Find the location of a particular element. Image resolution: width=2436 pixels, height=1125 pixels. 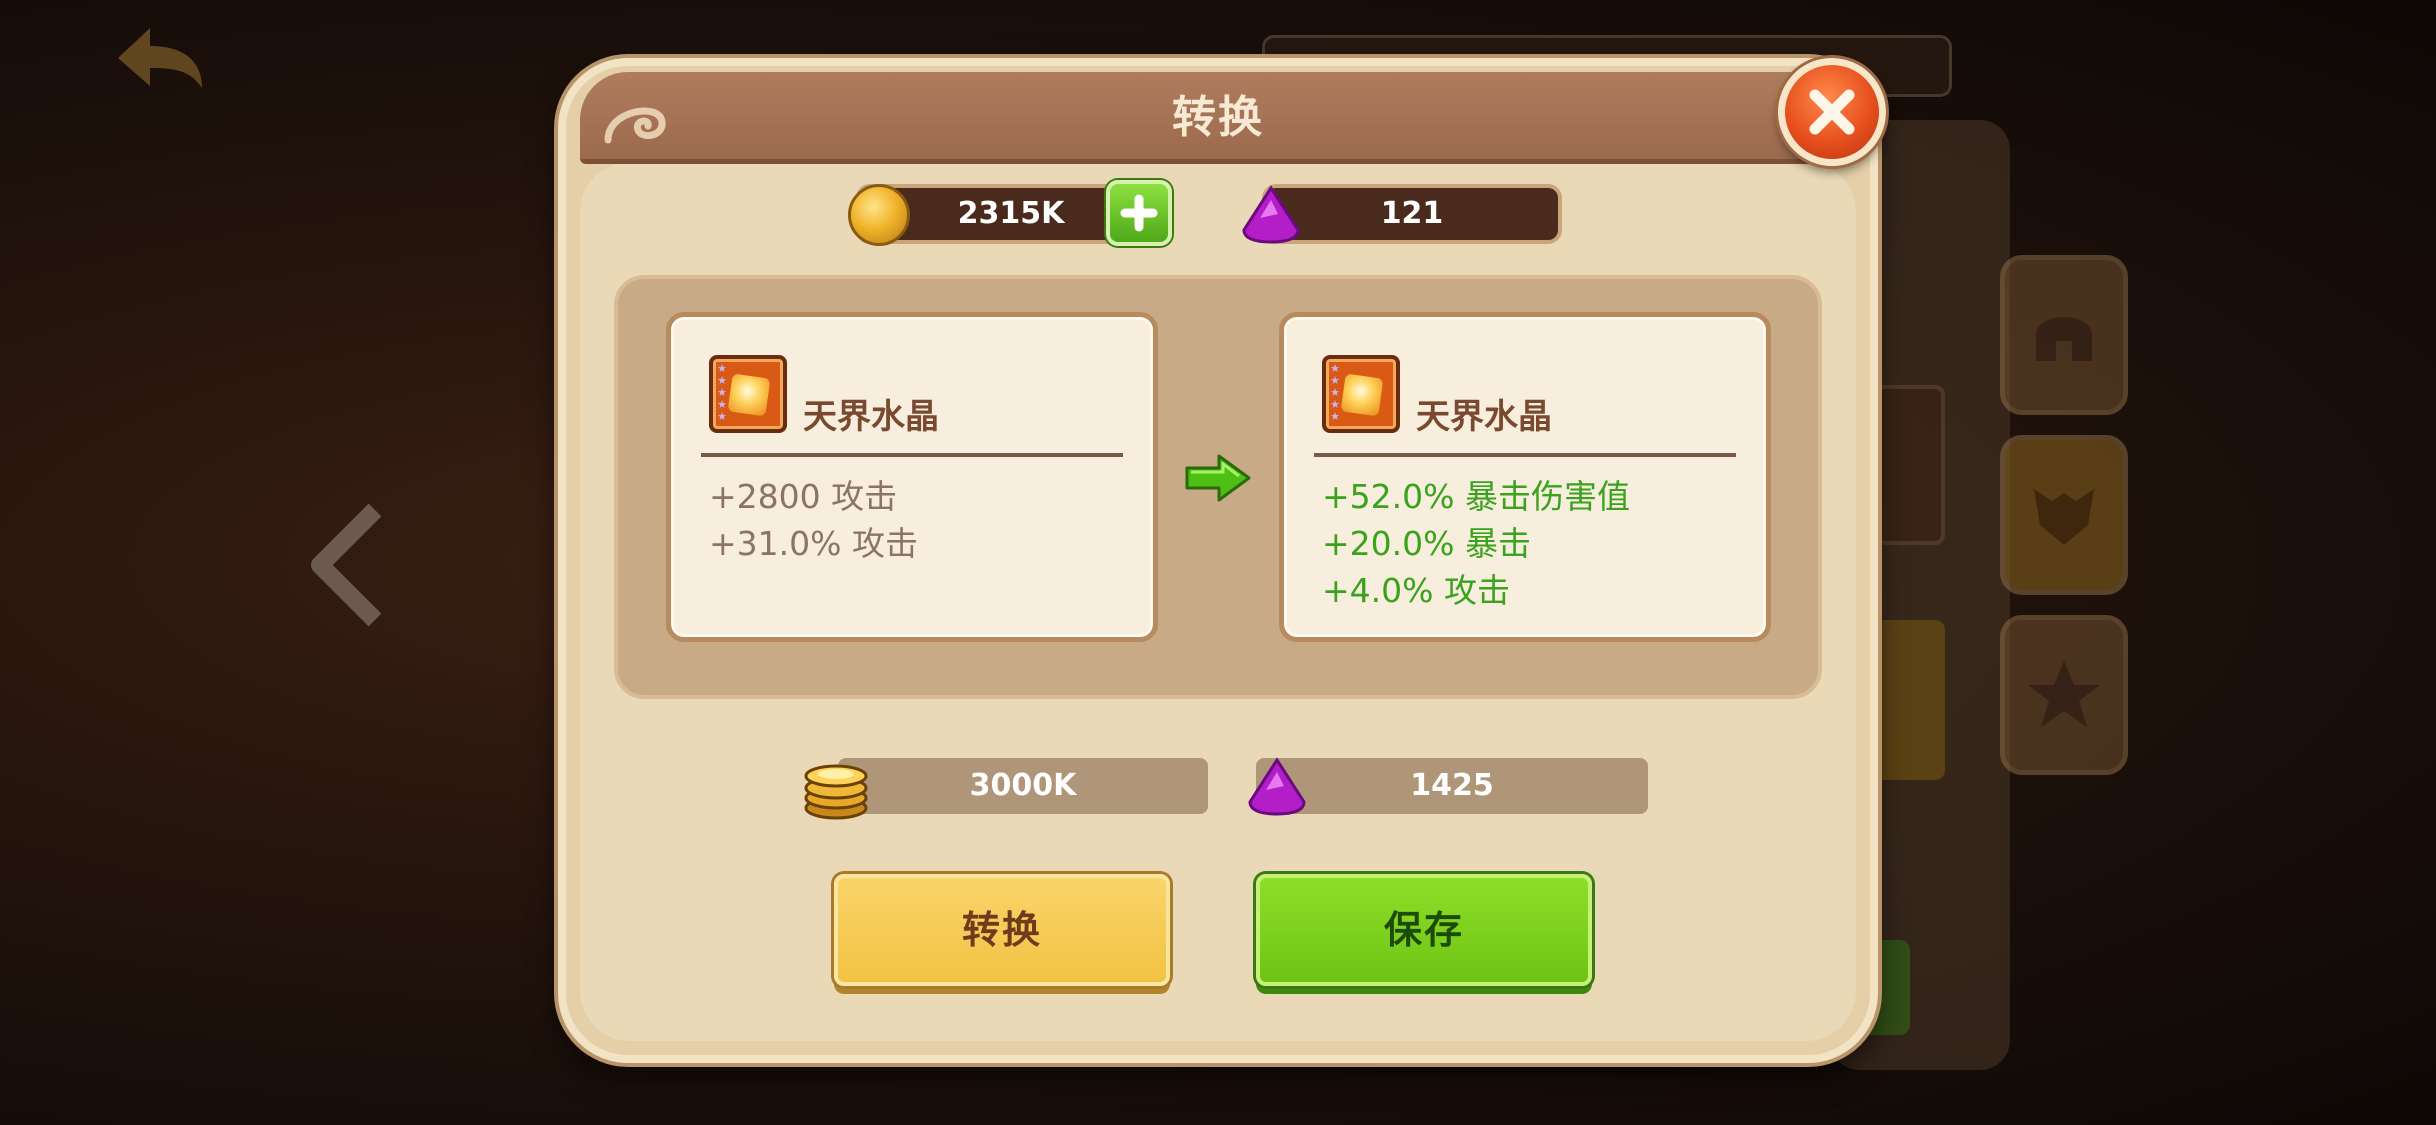

gem-cost: 1425 is located at coordinates (1452, 786).